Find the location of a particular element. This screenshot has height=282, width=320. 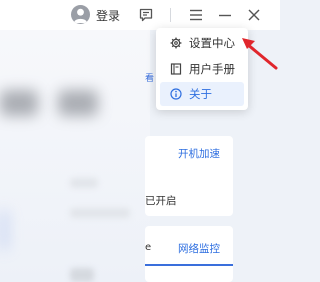

startup-boost-link: 开机加速 is located at coordinates (199, 153).